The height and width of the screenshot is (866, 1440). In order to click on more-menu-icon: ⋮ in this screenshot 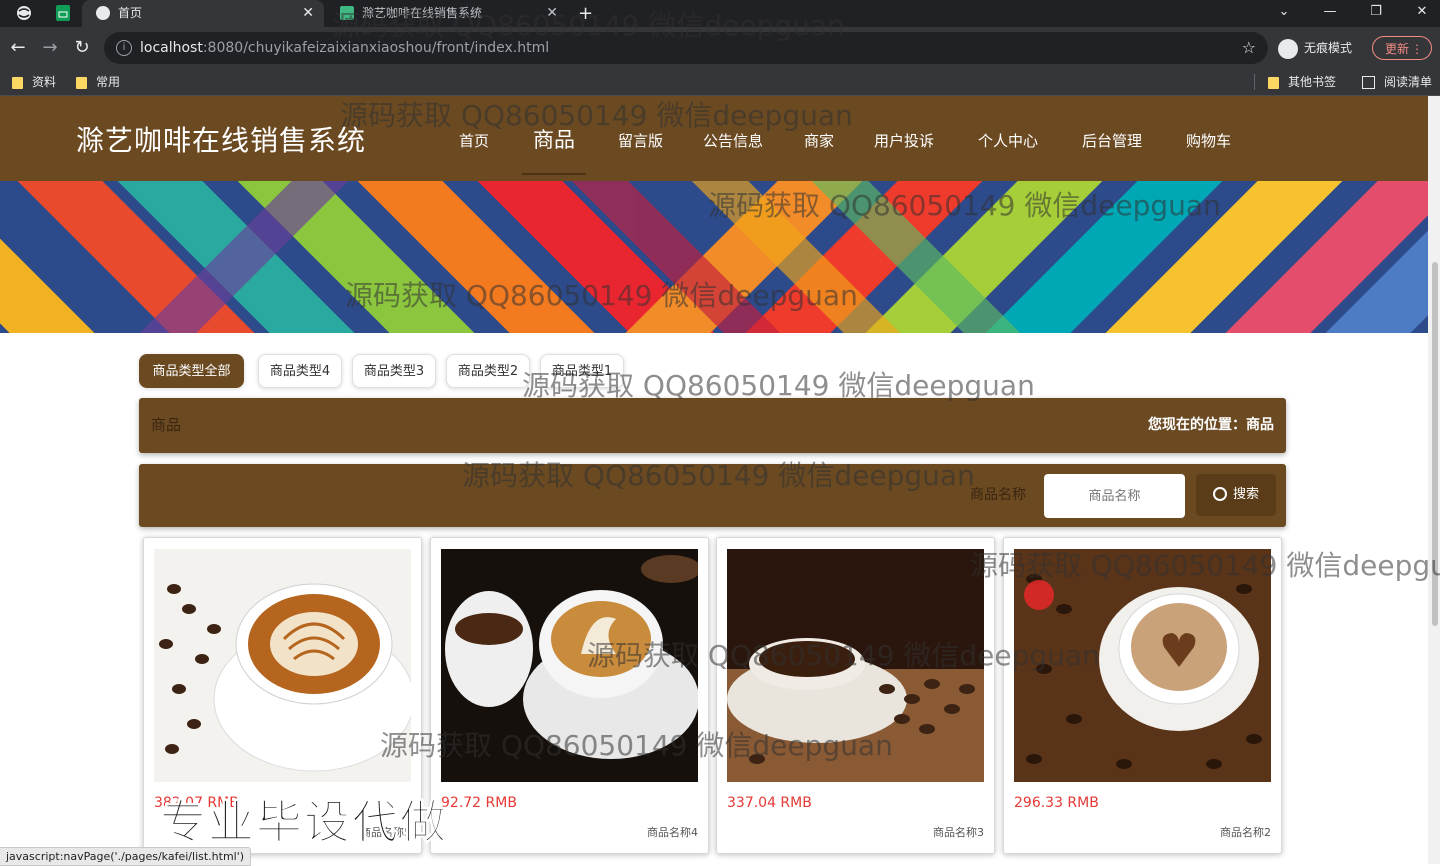, I will do `click(1417, 49)`.